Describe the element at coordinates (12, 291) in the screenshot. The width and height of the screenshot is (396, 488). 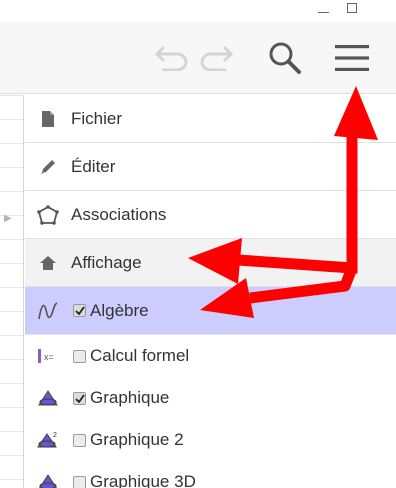
I see `algebra-gutter: ▶` at that location.